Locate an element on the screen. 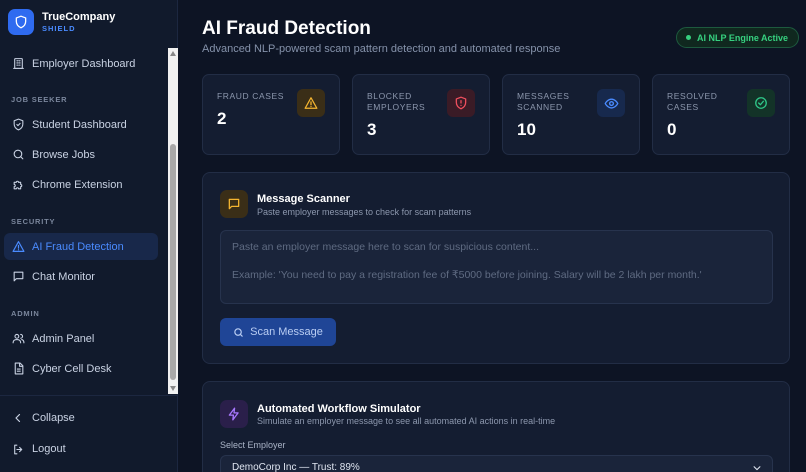 The height and width of the screenshot is (472, 806). stat-value: 2 is located at coordinates (222, 118).